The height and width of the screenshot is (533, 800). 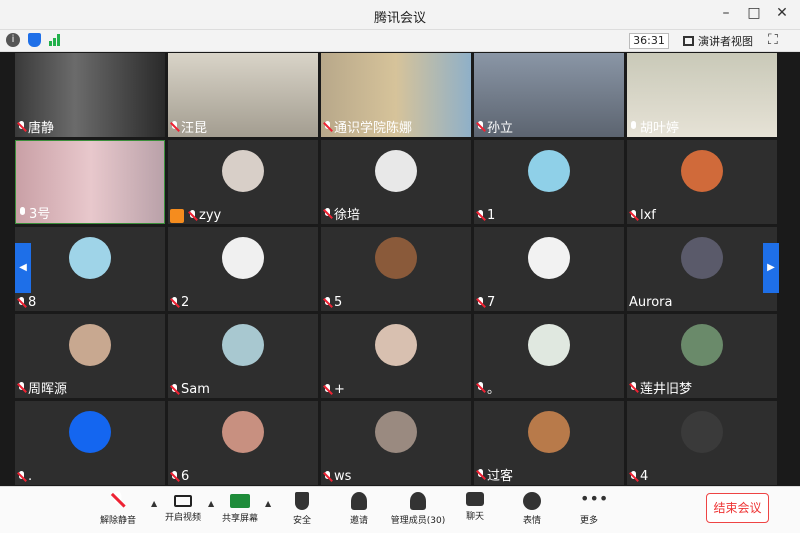 I want to click on participant-name: lxf, so click(x=648, y=215).